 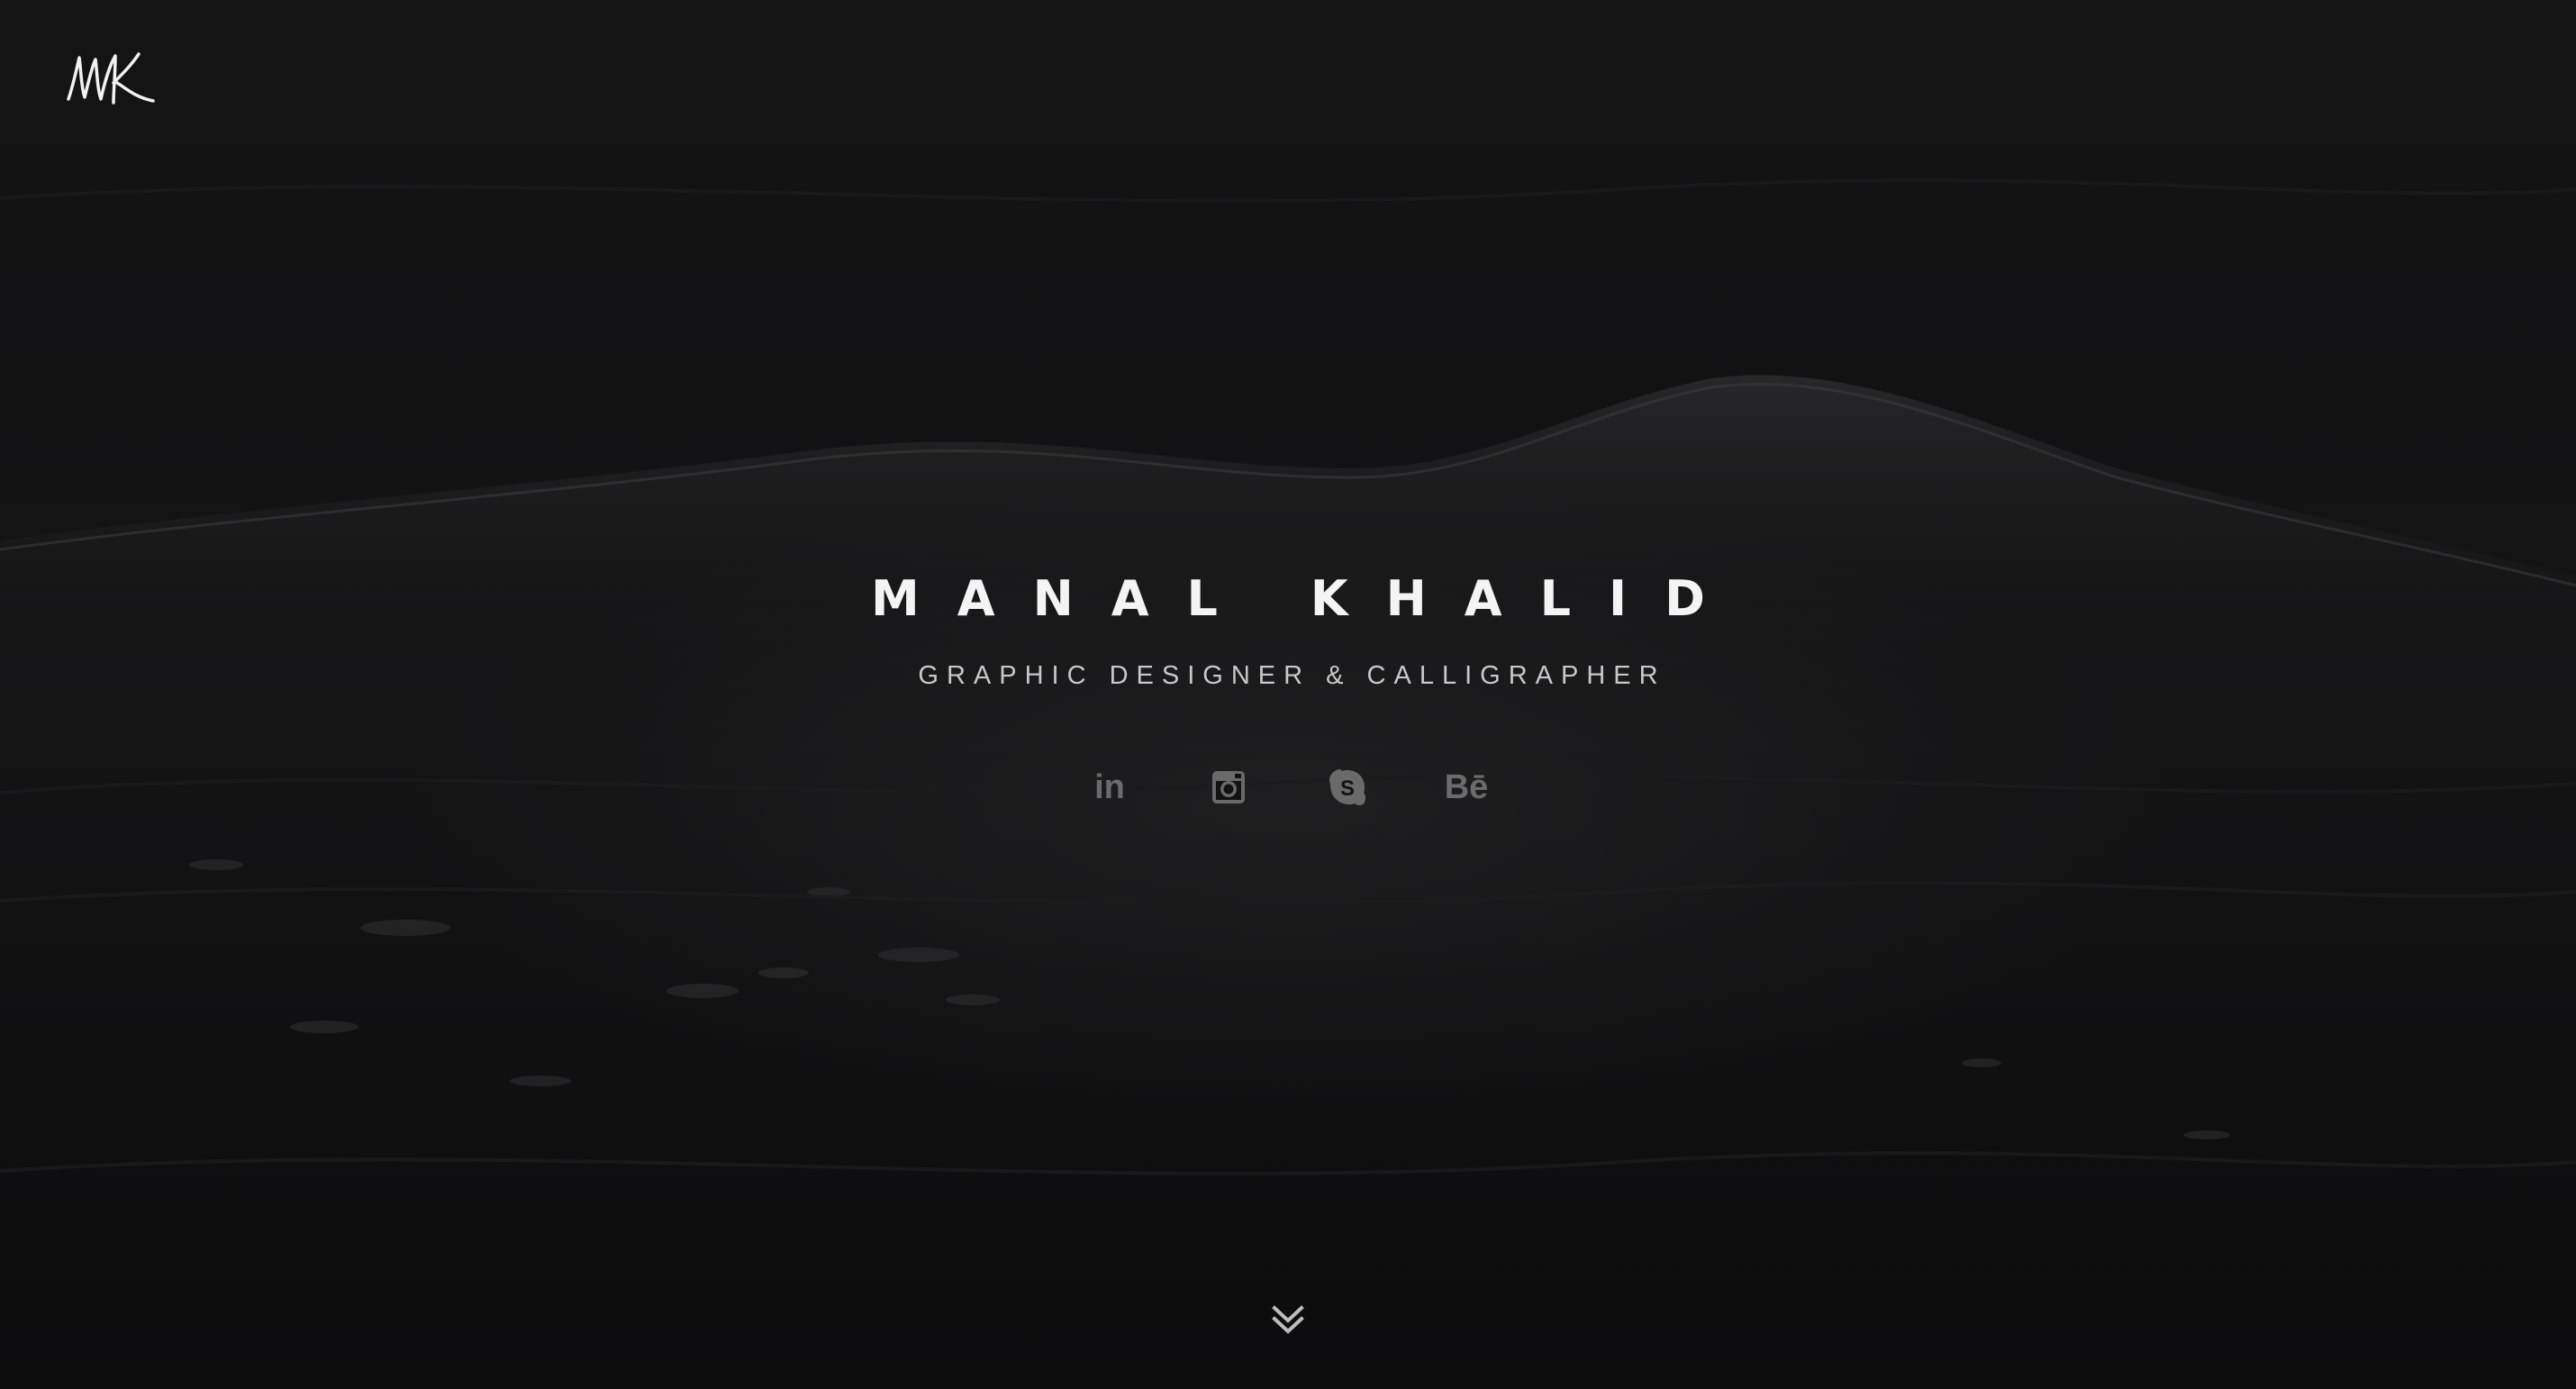 I want to click on skype-icon: S, so click(x=1347, y=787).